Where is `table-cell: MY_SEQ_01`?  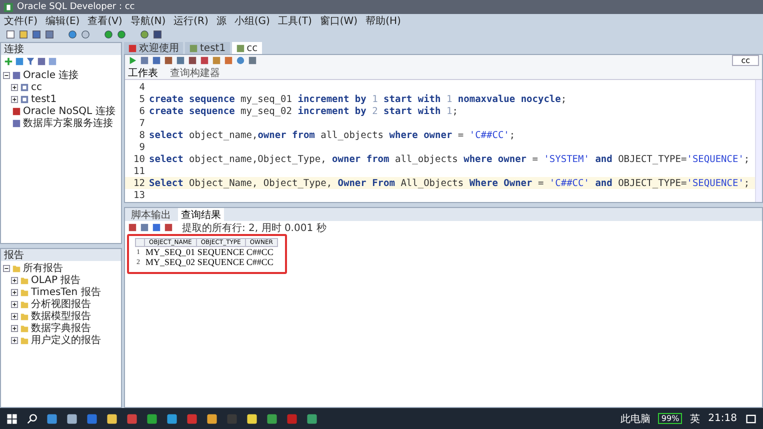
table-cell: MY_SEQ_01 is located at coordinates (170, 251).